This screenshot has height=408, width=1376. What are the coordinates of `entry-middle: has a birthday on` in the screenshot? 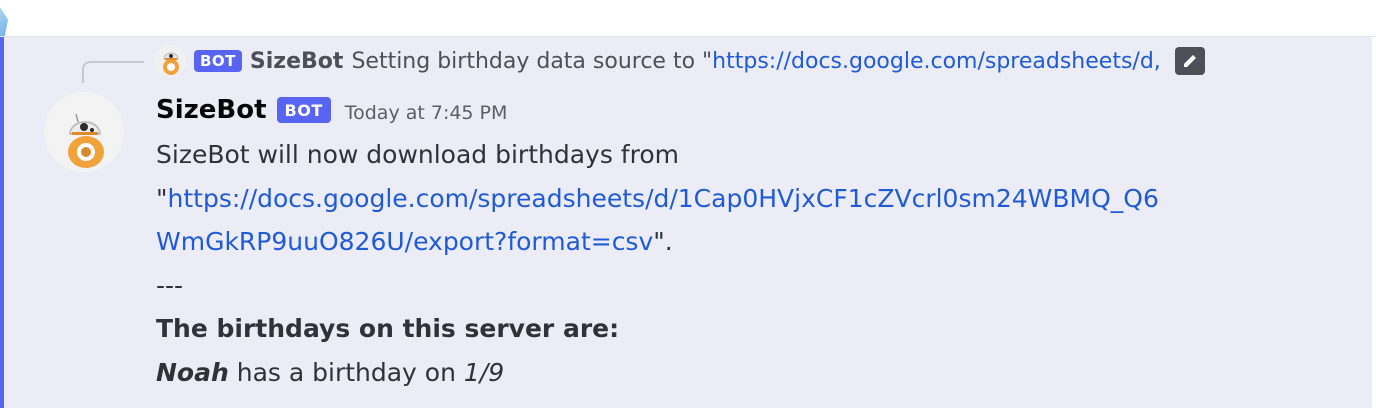 It's located at (346, 372).